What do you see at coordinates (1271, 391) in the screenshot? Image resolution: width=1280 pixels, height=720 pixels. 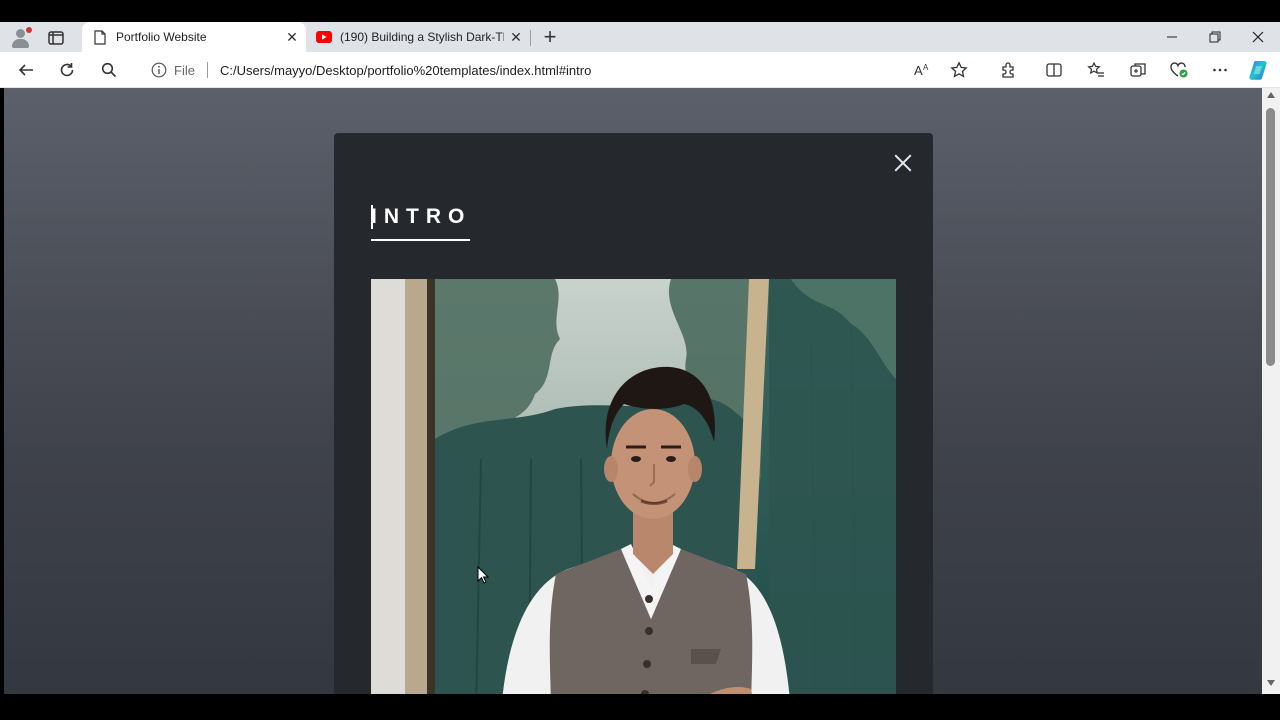 I see `page-scrollbar` at bounding box center [1271, 391].